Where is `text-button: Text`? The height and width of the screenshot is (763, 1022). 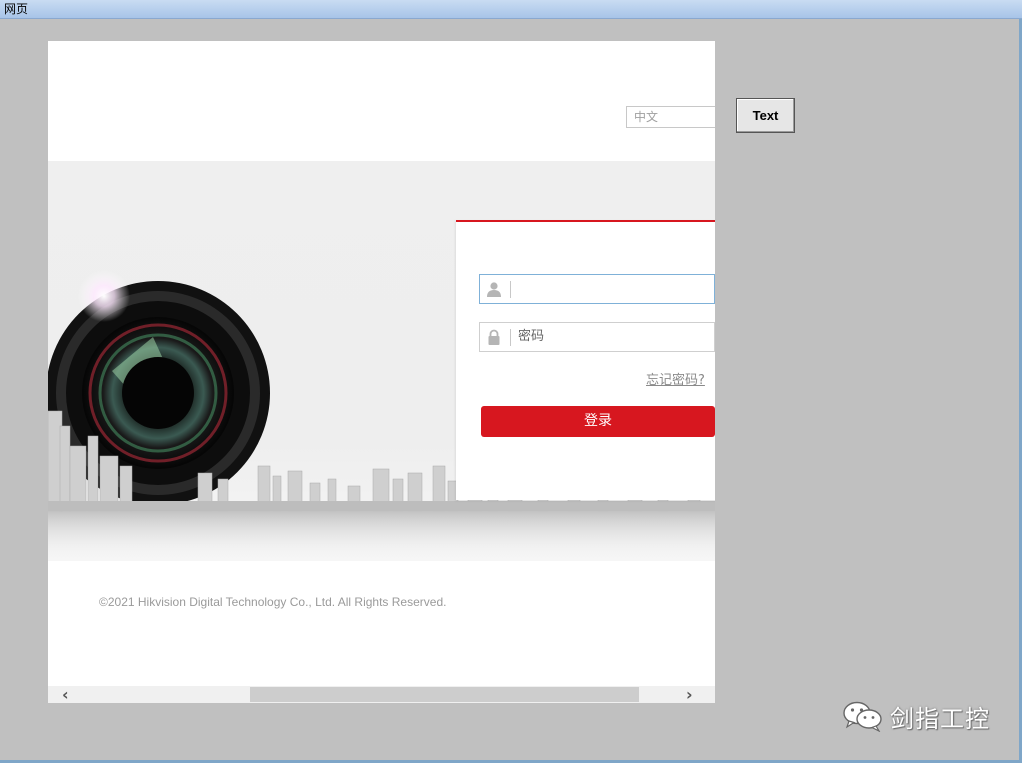 text-button: Text is located at coordinates (765, 115).